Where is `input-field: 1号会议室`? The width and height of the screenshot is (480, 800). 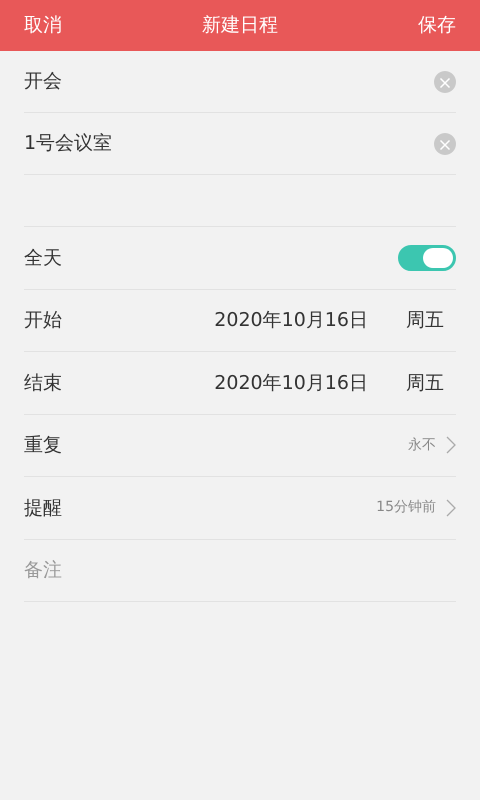 input-field: 1号会议室 is located at coordinates (229, 143).